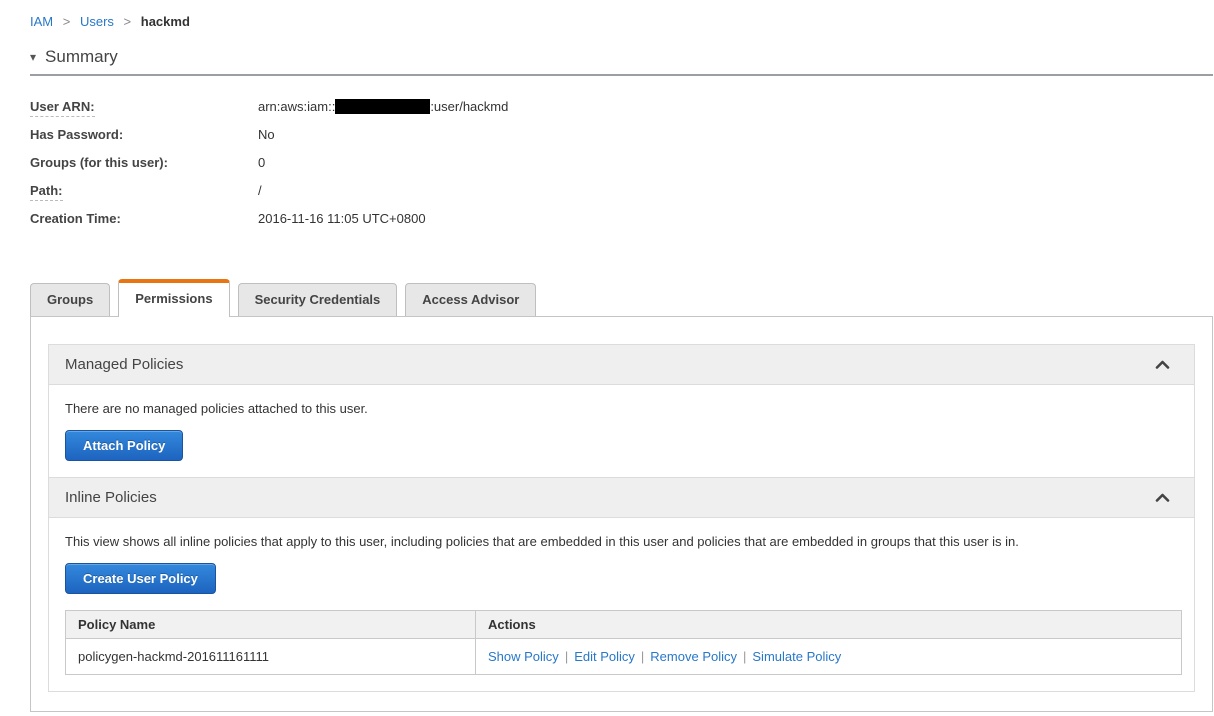 The width and height of the screenshot is (1214, 716). I want to click on tab-access-advisor: Access Advisor, so click(471, 299).